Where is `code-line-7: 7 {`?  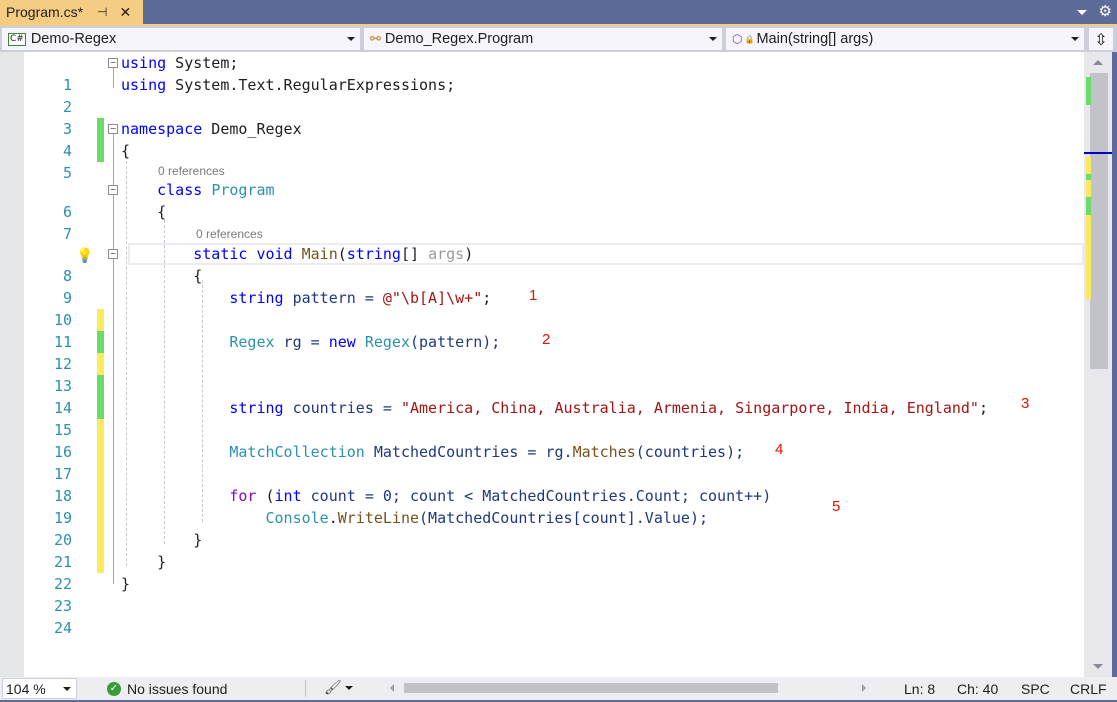
code-line-7: 7 { is located at coordinates (554, 222).